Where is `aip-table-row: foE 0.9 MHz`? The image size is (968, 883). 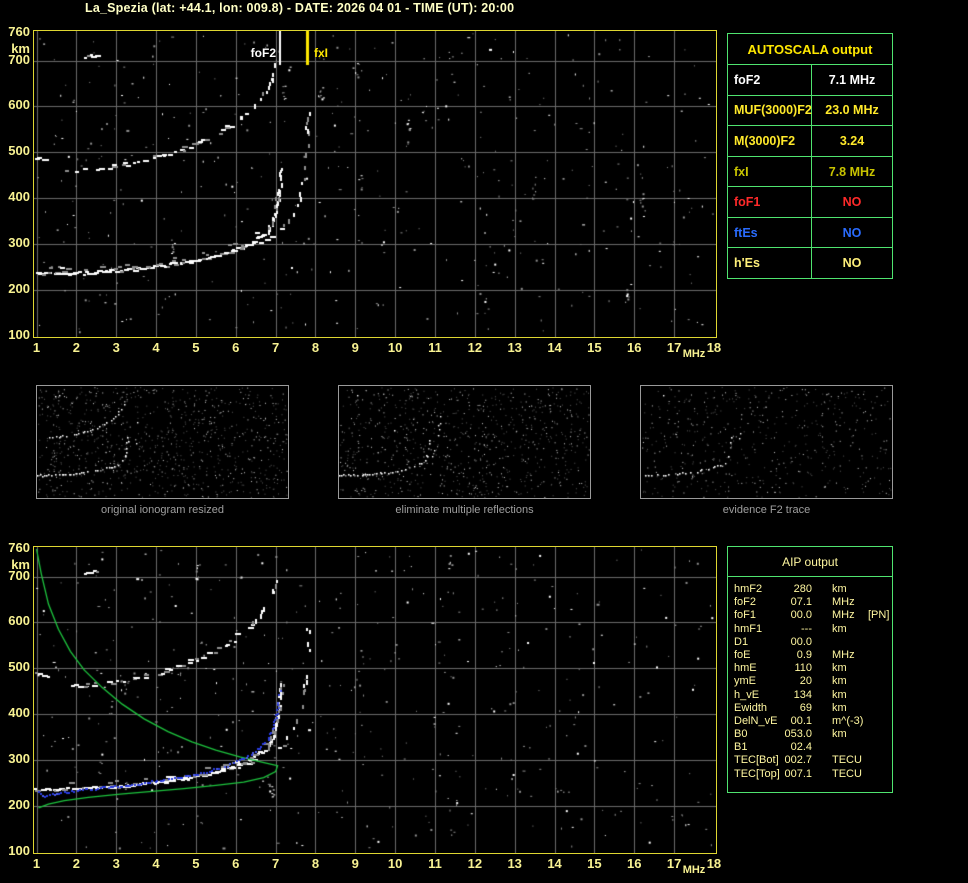
aip-table-row: foE 0.9 MHz is located at coordinates (813, 655).